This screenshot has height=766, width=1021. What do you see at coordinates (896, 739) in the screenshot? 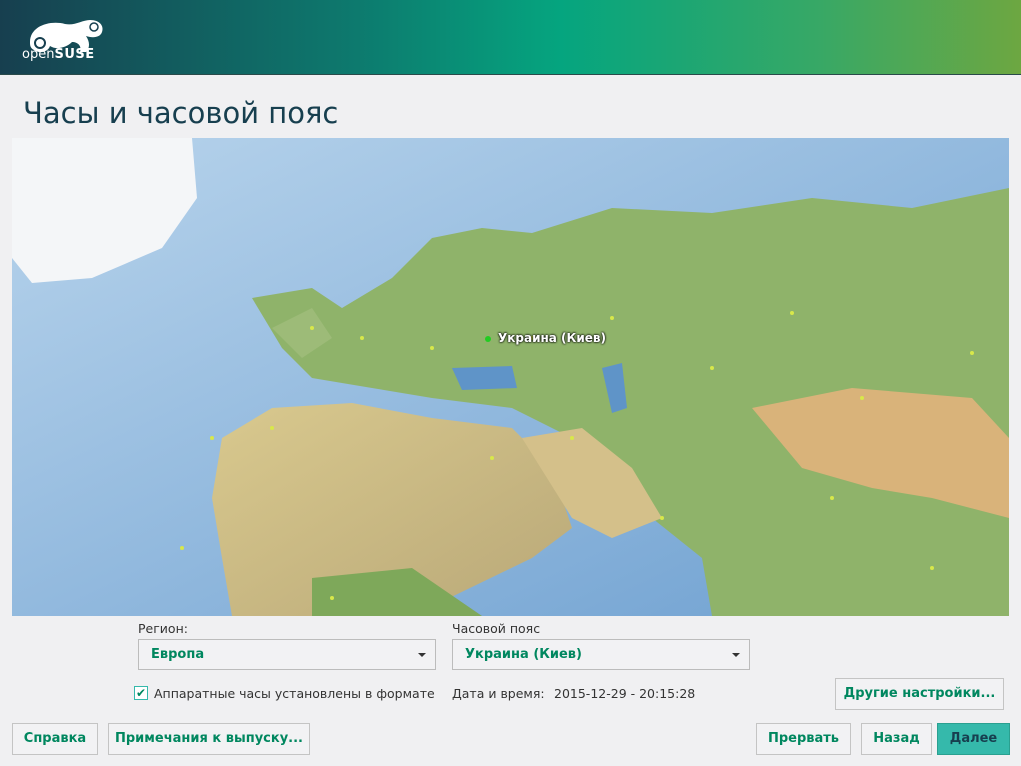
I see `back-button: Назад` at bounding box center [896, 739].